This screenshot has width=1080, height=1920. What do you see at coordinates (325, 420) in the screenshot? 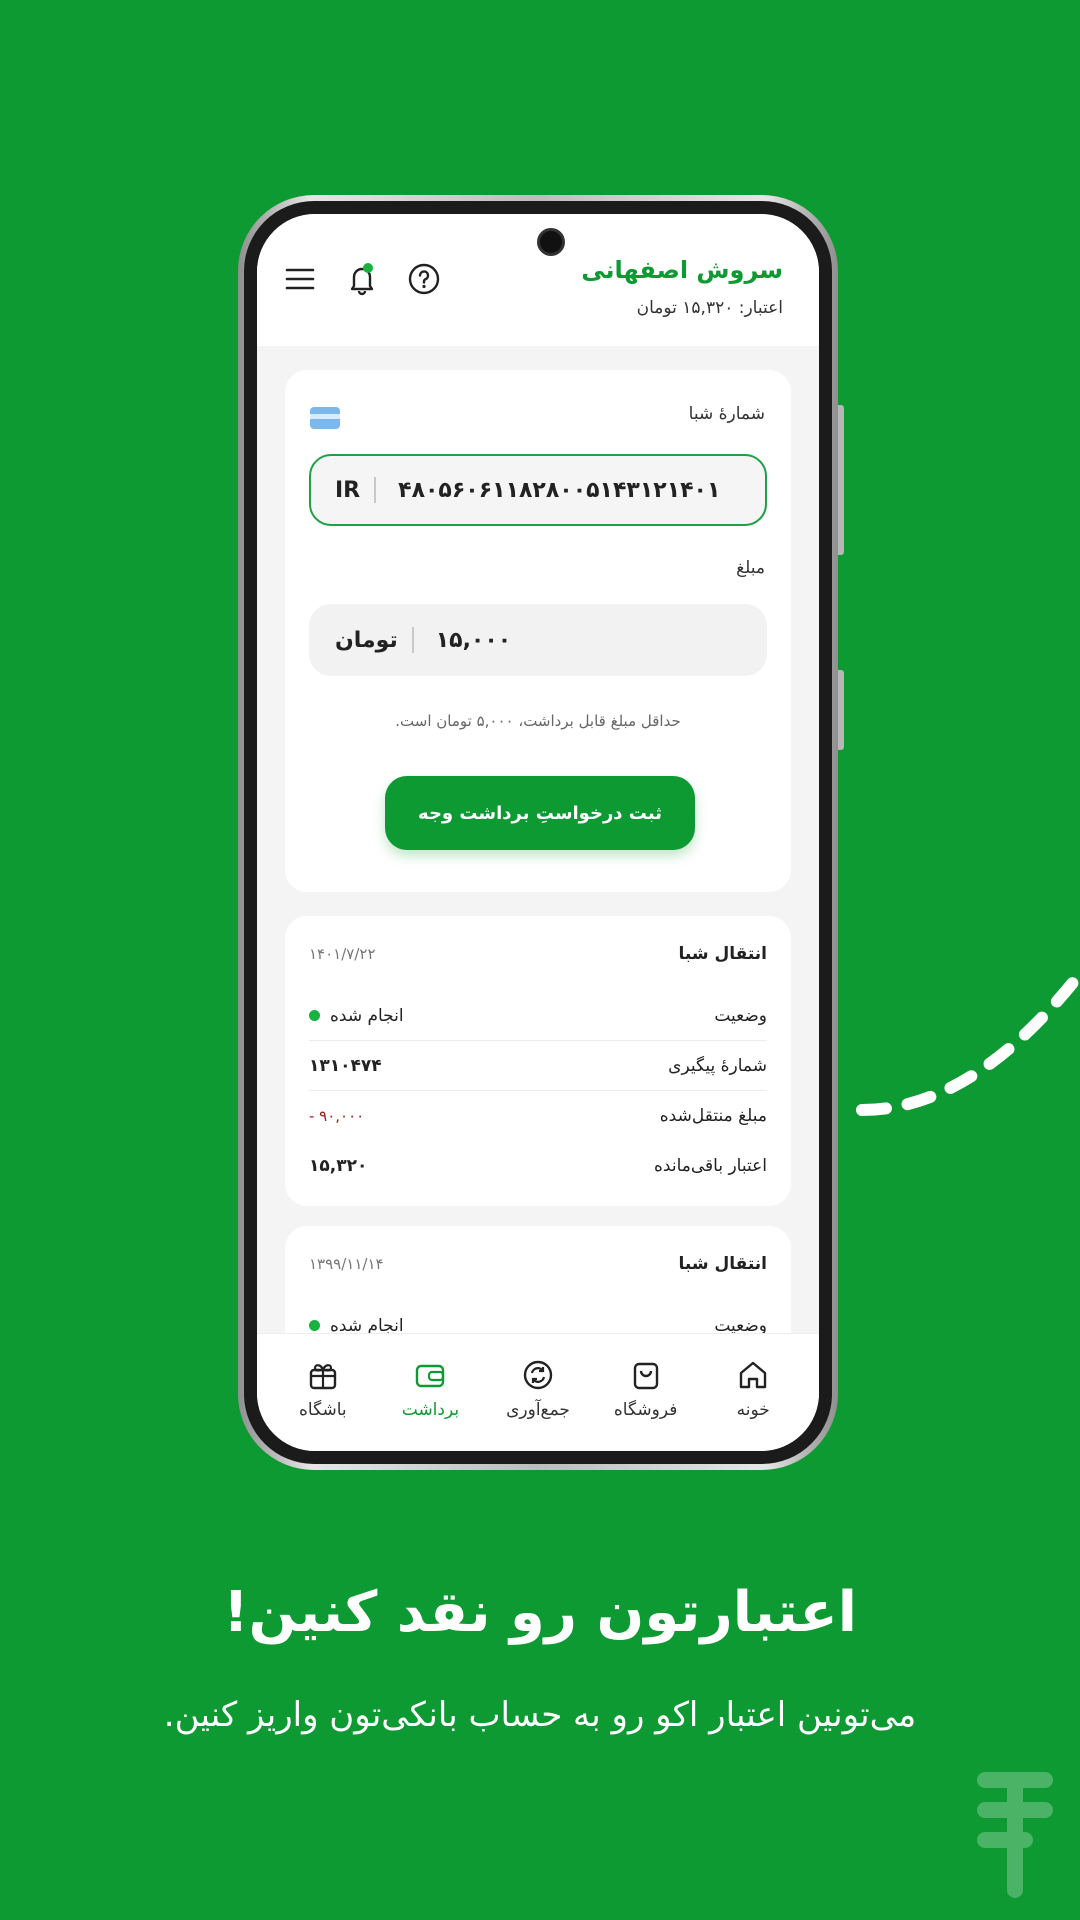
I see `bank-card-icon` at bounding box center [325, 420].